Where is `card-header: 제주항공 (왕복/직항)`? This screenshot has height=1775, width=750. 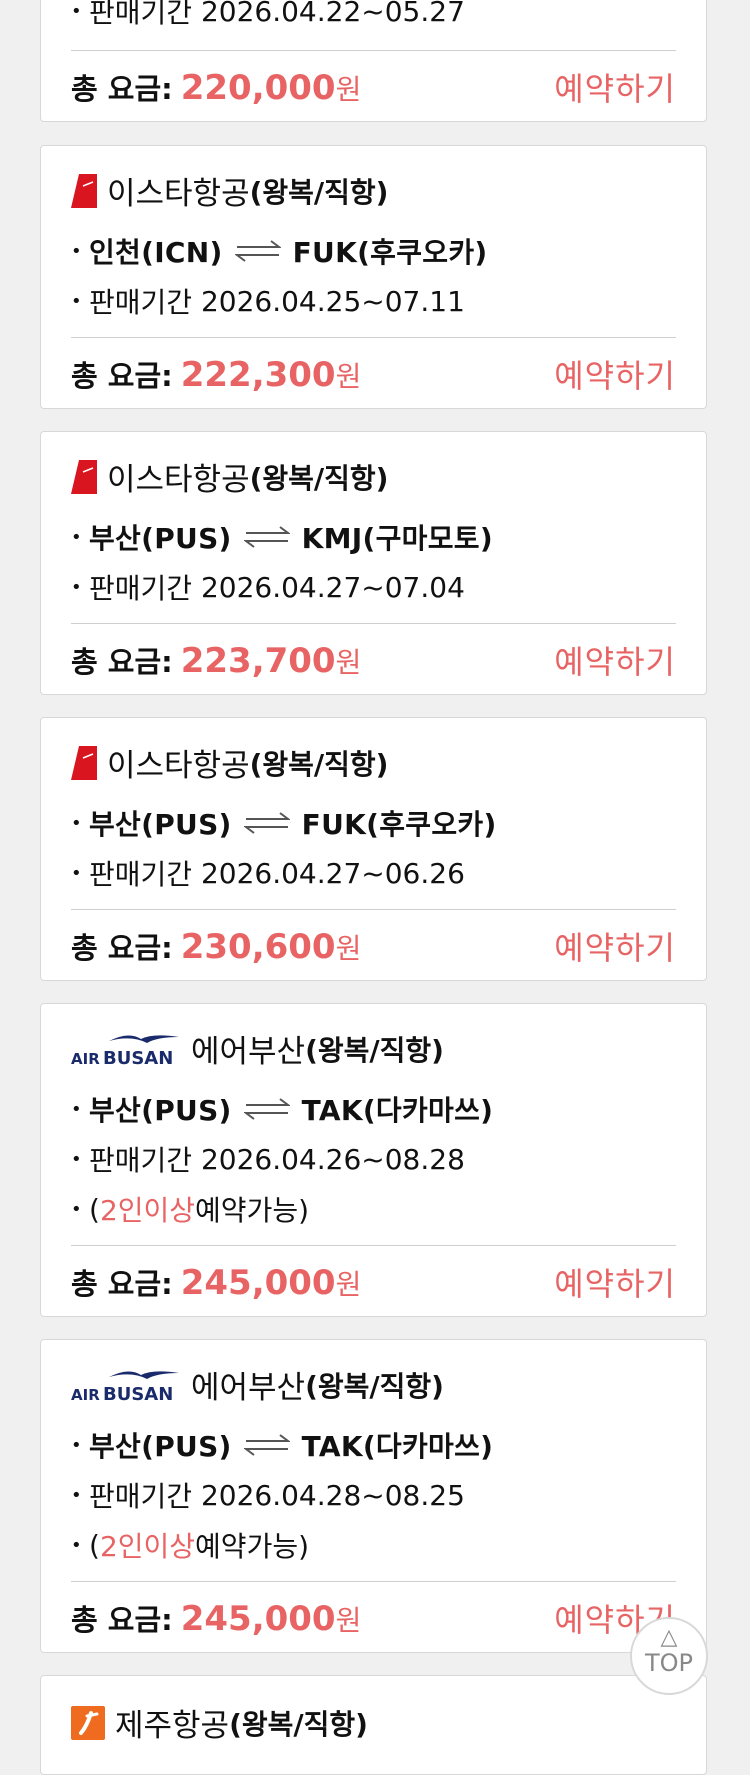 card-header: 제주항공 (왕복/직항) is located at coordinates (219, 1722).